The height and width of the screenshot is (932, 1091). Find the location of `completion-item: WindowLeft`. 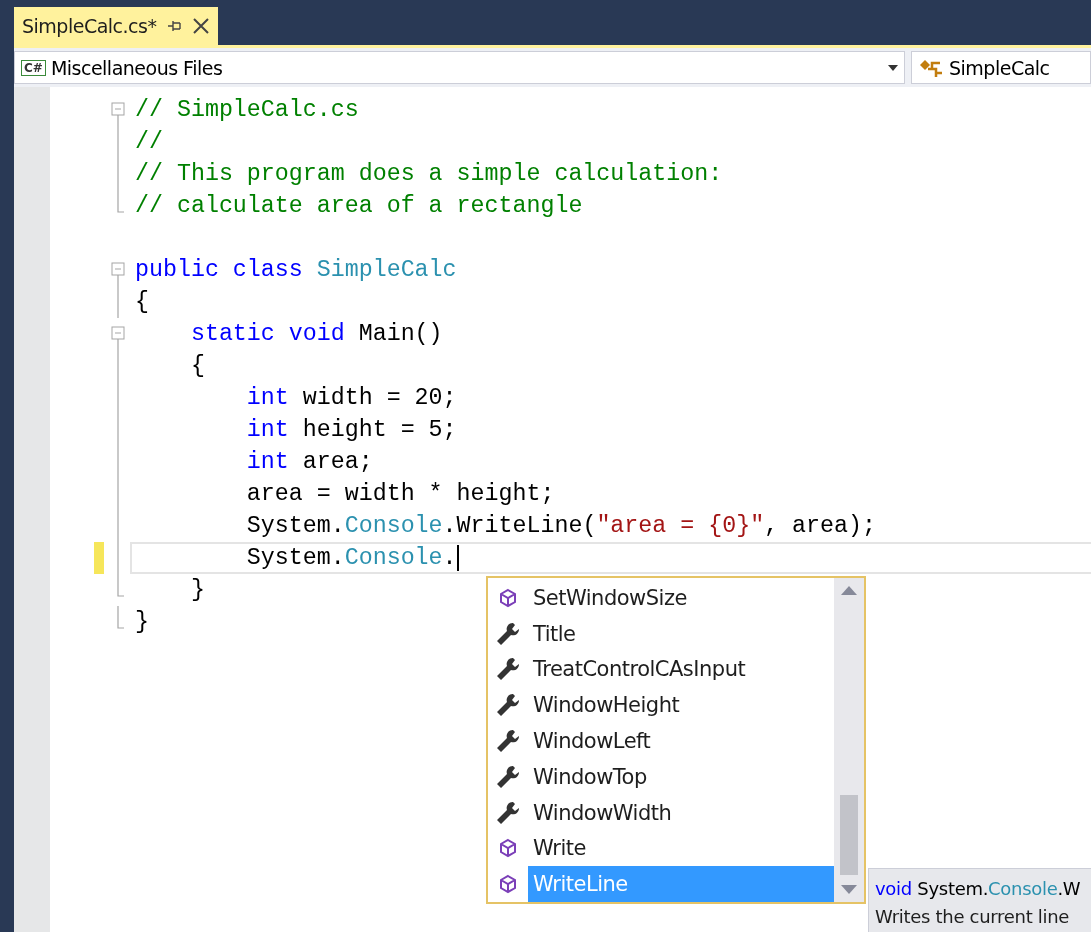

completion-item: WindowLeft is located at coordinates (681, 741).